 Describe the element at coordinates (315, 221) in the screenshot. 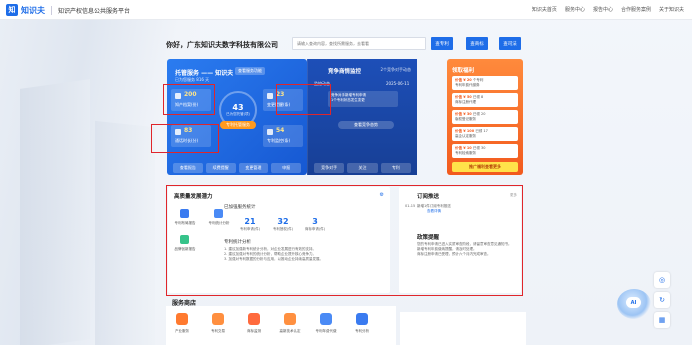

I see `stat-value: 3` at that location.